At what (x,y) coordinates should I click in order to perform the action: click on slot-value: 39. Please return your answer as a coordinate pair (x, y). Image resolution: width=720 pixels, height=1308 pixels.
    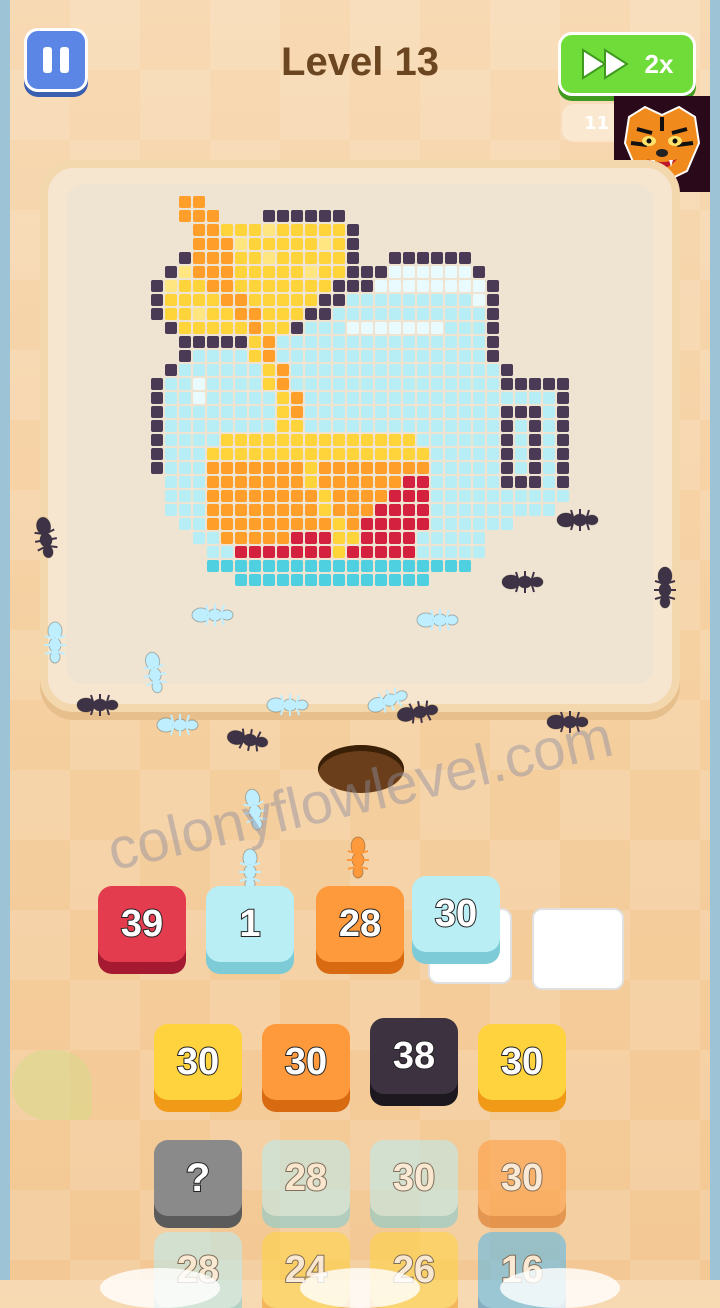
    Looking at the image, I should click on (142, 924).